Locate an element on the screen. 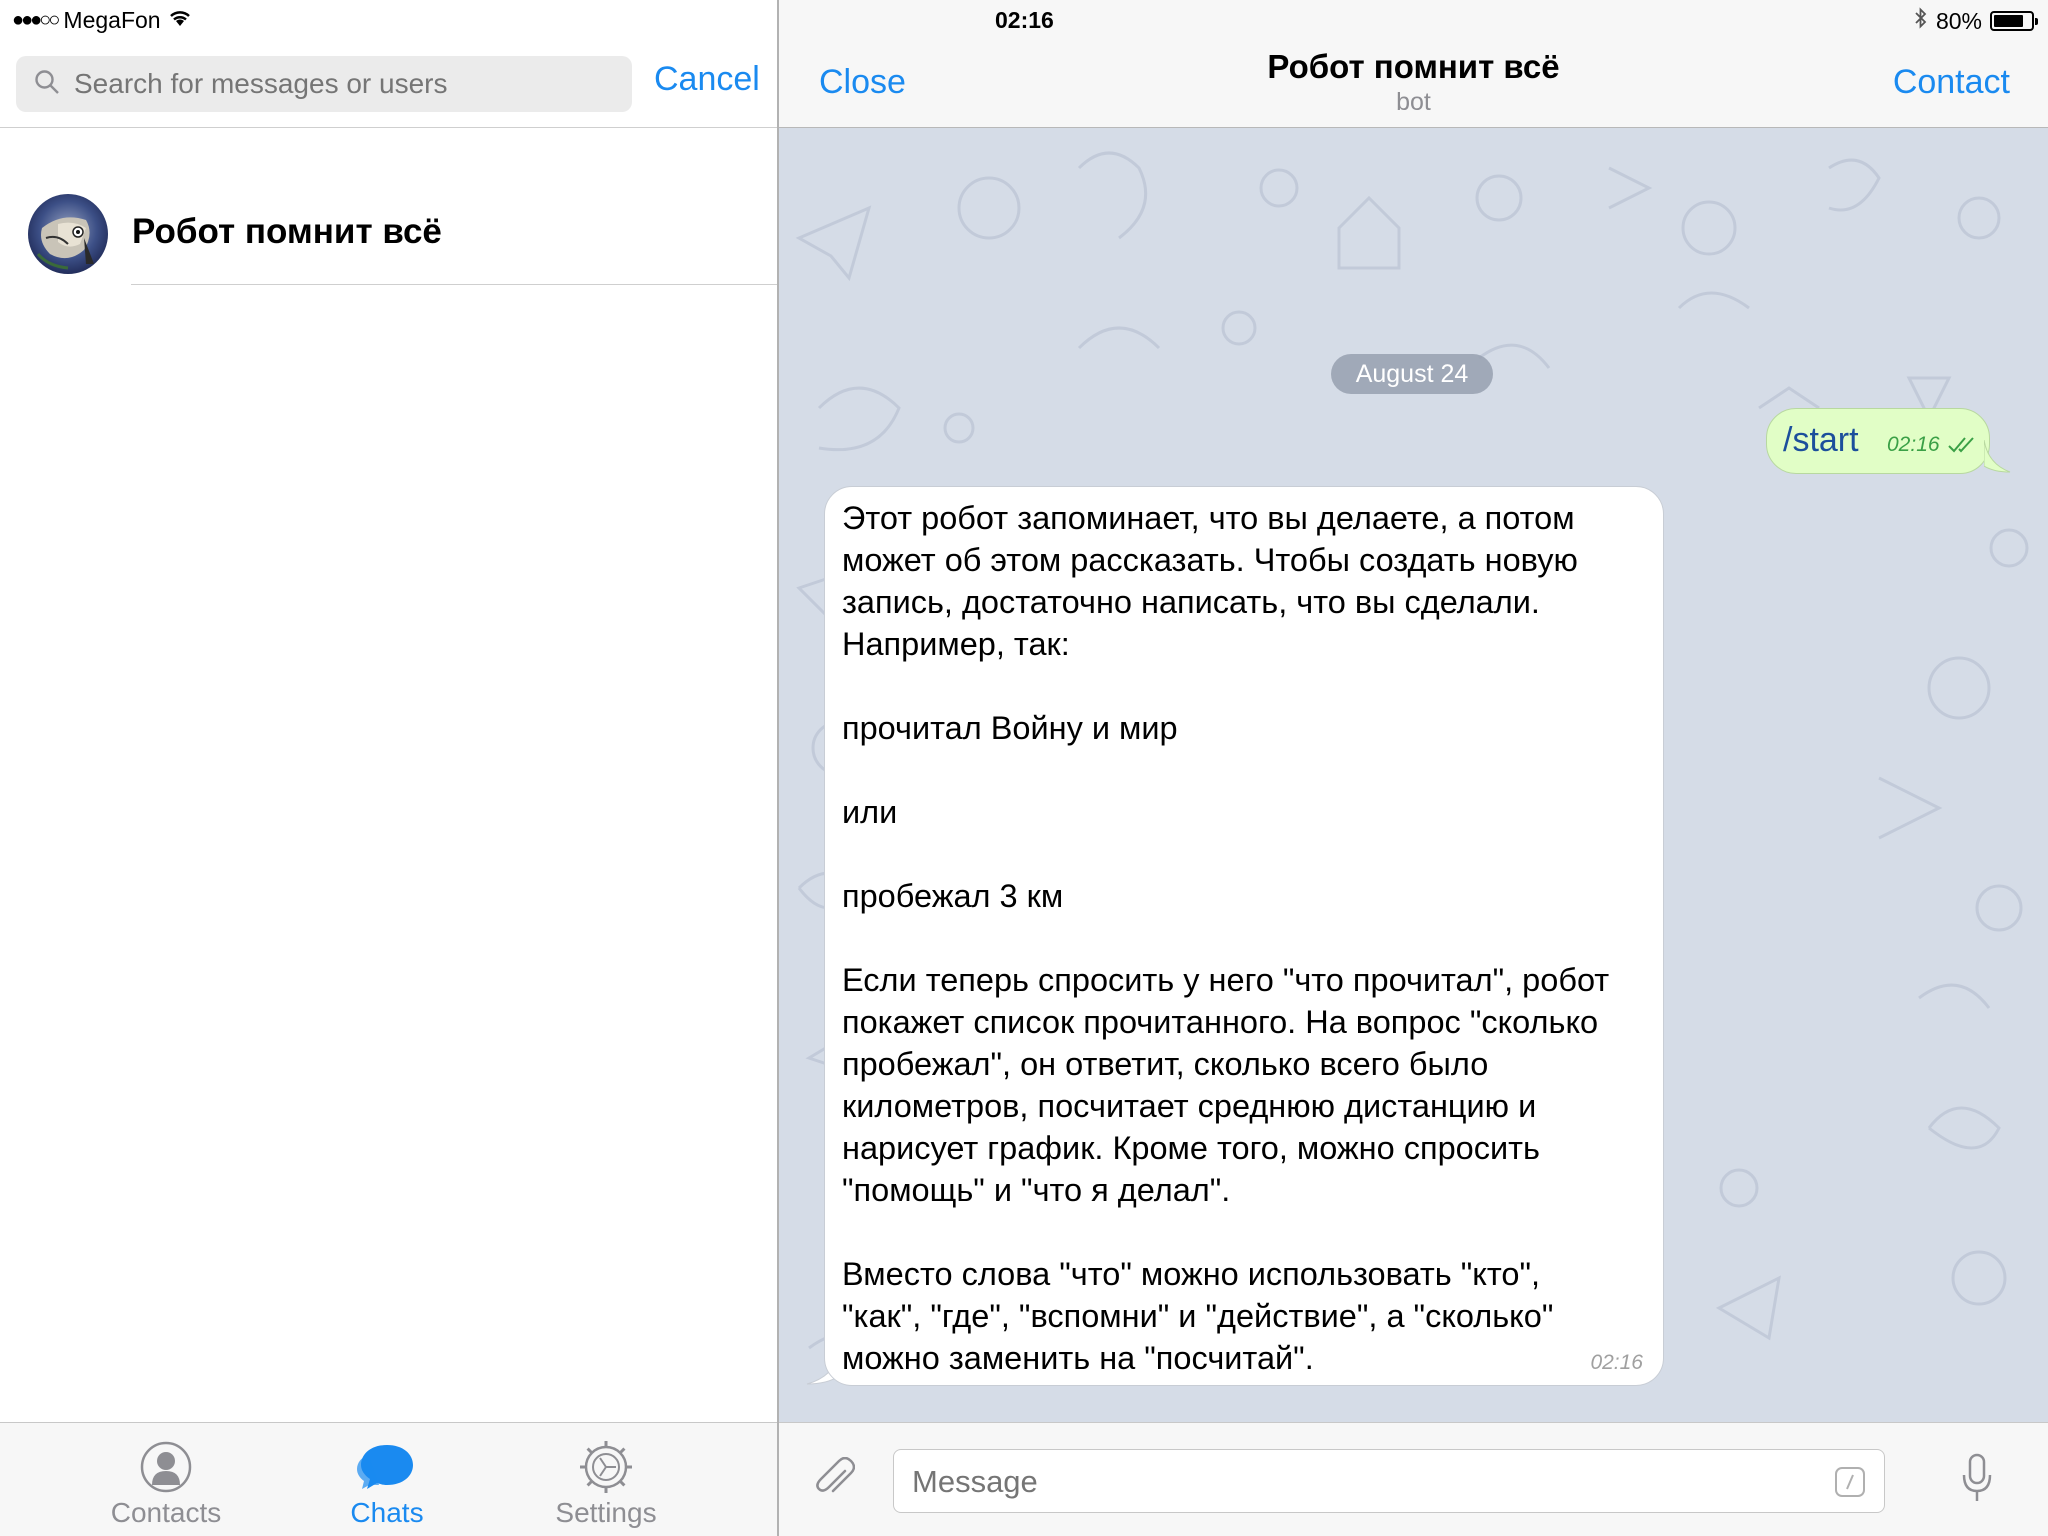 The width and height of the screenshot is (2048, 1536). outgoing-message: /start 02:16 is located at coordinates (1878, 441).